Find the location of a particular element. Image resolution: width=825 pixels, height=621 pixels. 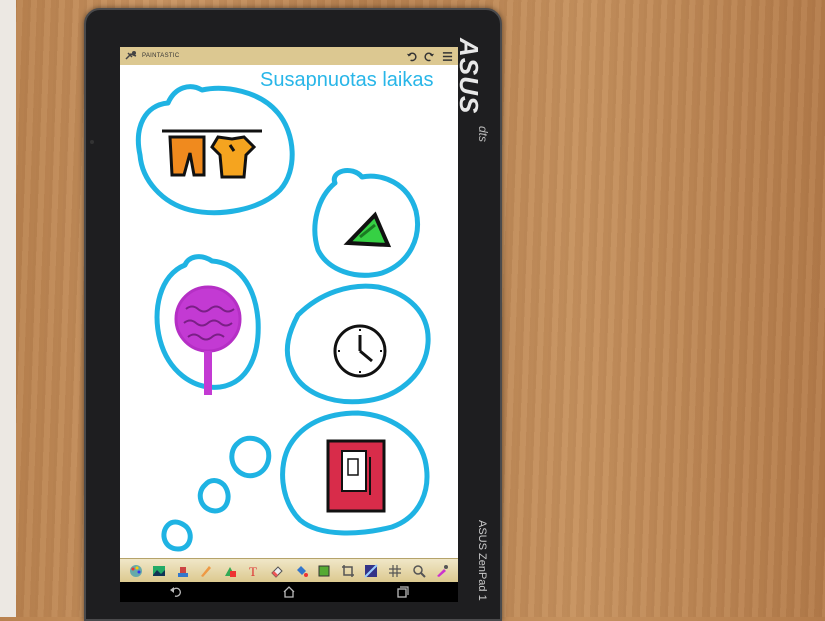

shapes-button is located at coordinates (230, 571).